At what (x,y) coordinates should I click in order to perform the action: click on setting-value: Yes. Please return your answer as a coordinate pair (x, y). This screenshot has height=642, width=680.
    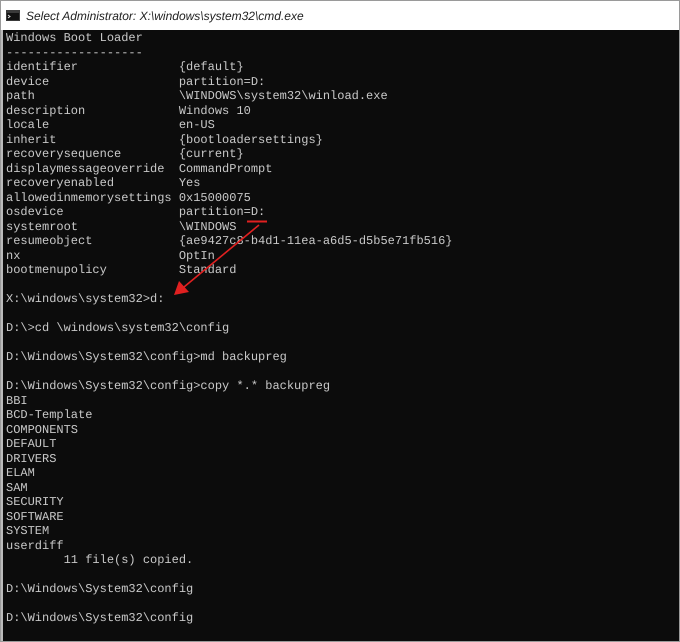
    Looking at the image, I should click on (189, 183).